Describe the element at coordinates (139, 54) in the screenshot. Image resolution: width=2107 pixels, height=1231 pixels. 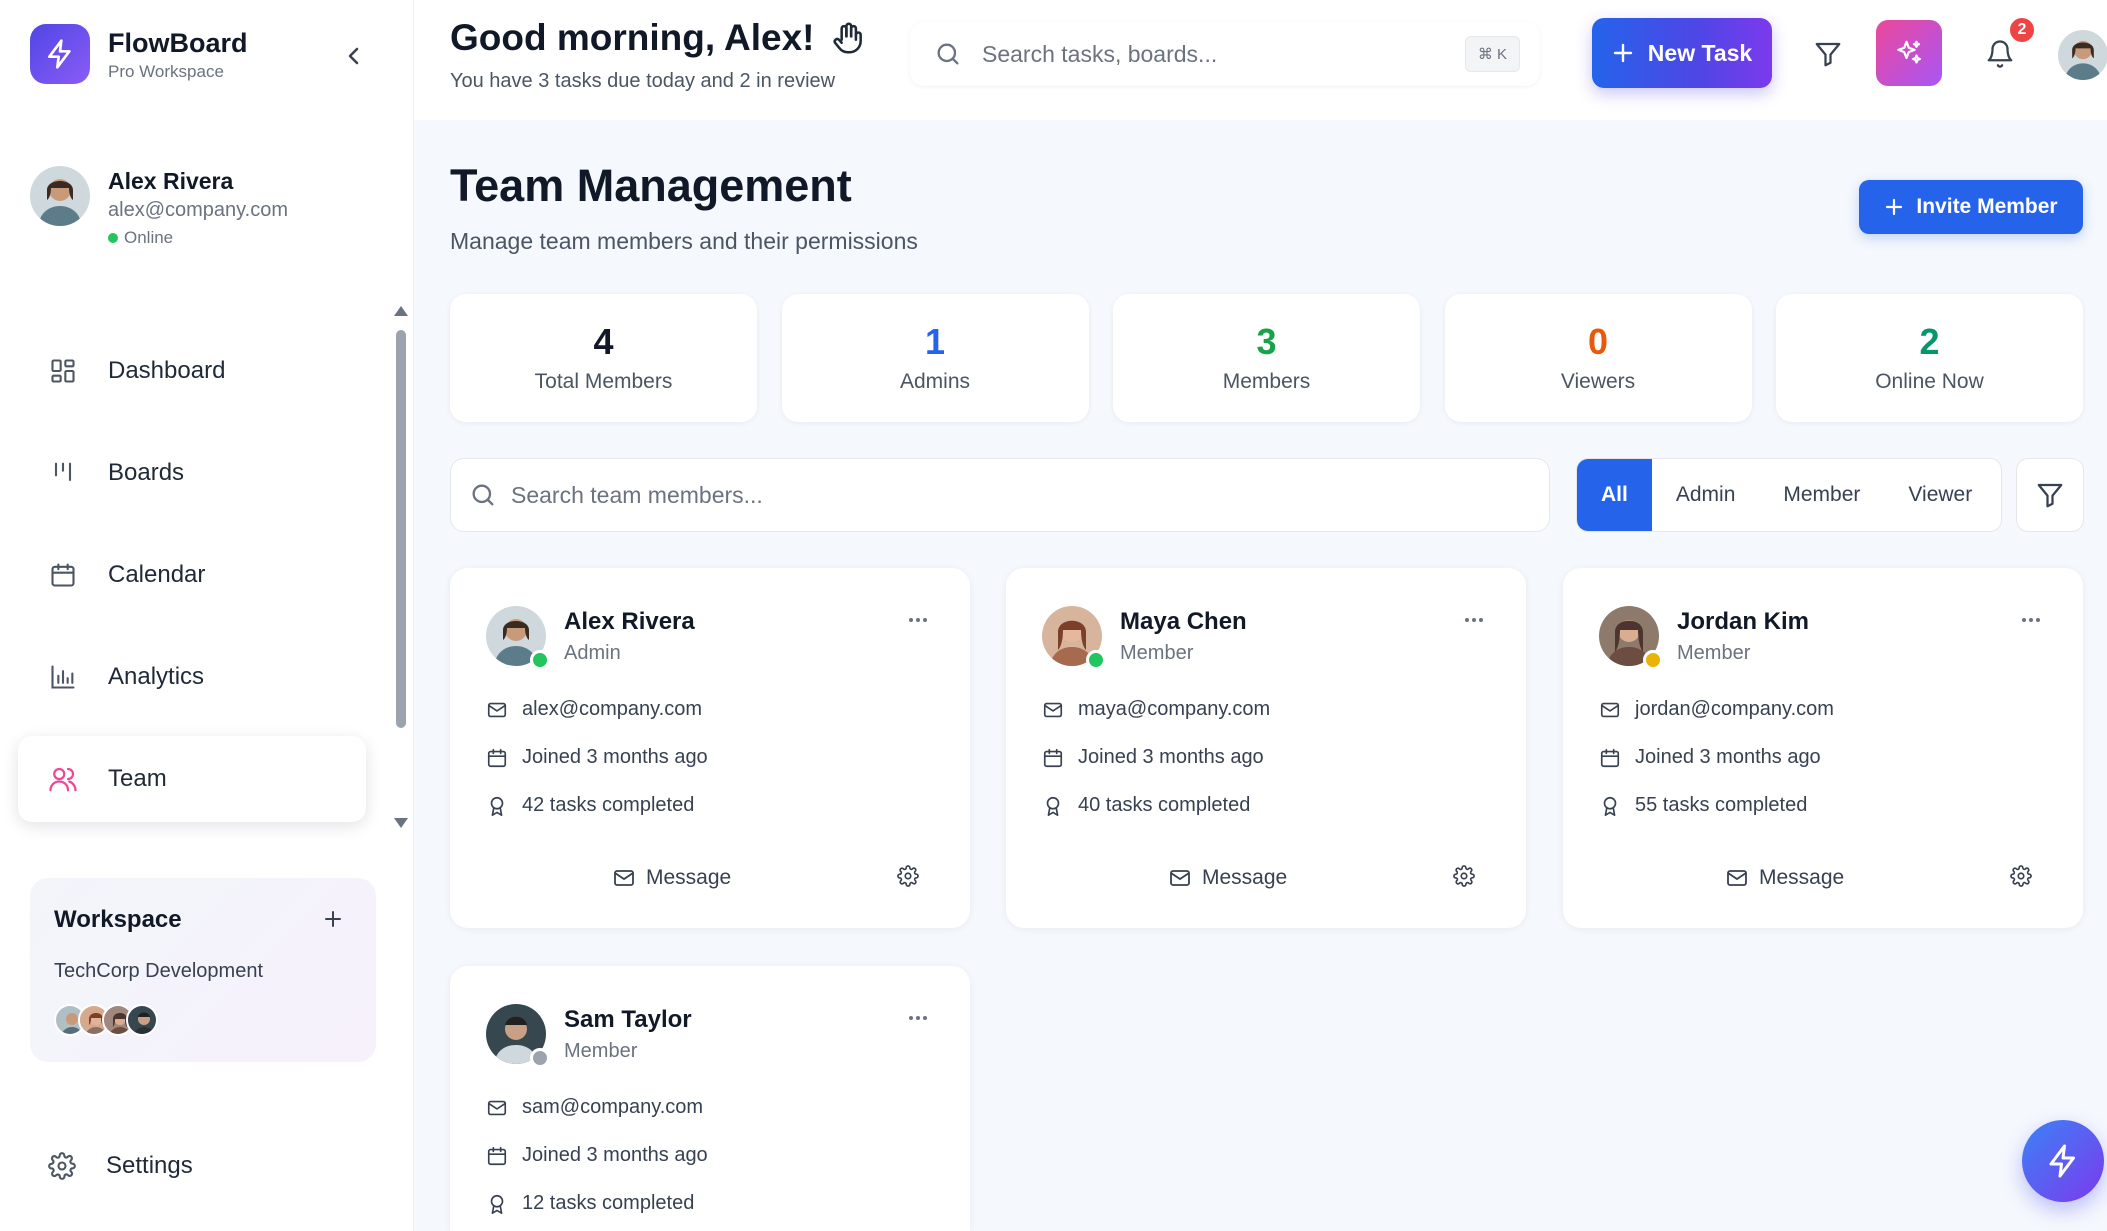
I see `brand: FlowBoard Pro Workspace` at that location.